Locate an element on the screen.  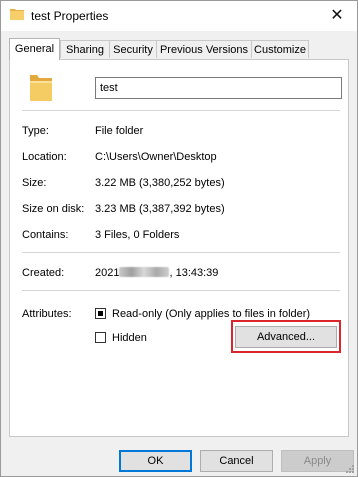
hidden-checkbox is located at coordinates (100, 337).